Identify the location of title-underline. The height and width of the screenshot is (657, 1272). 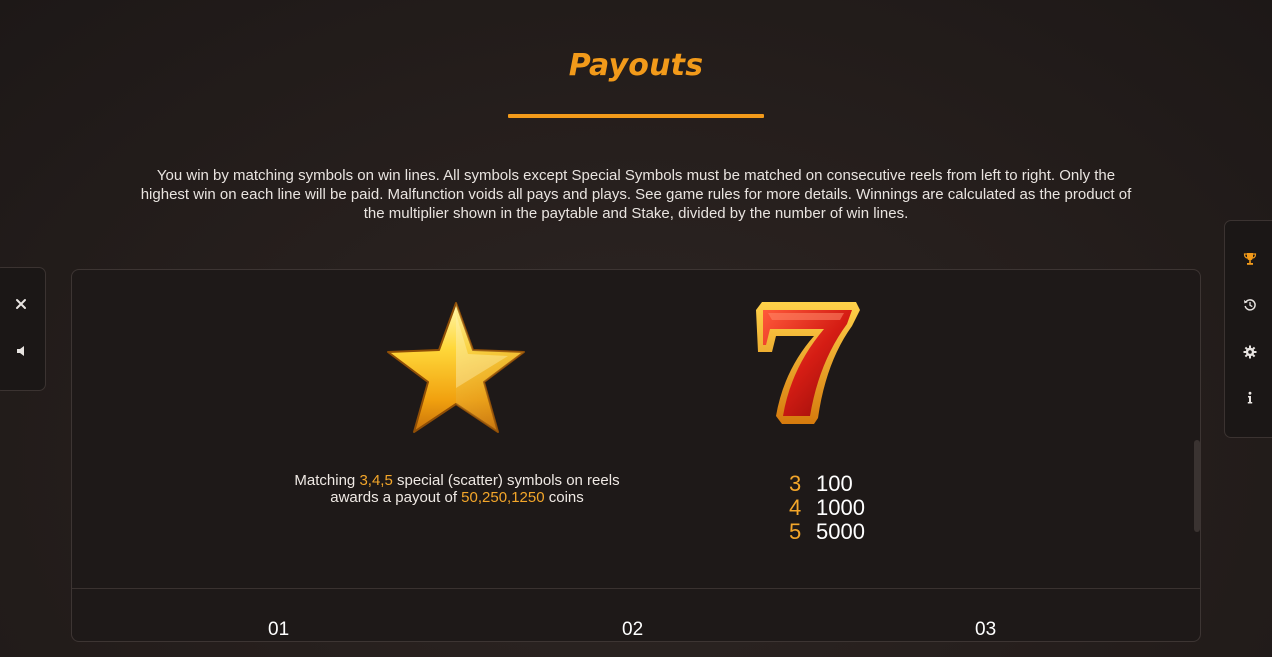
(636, 116).